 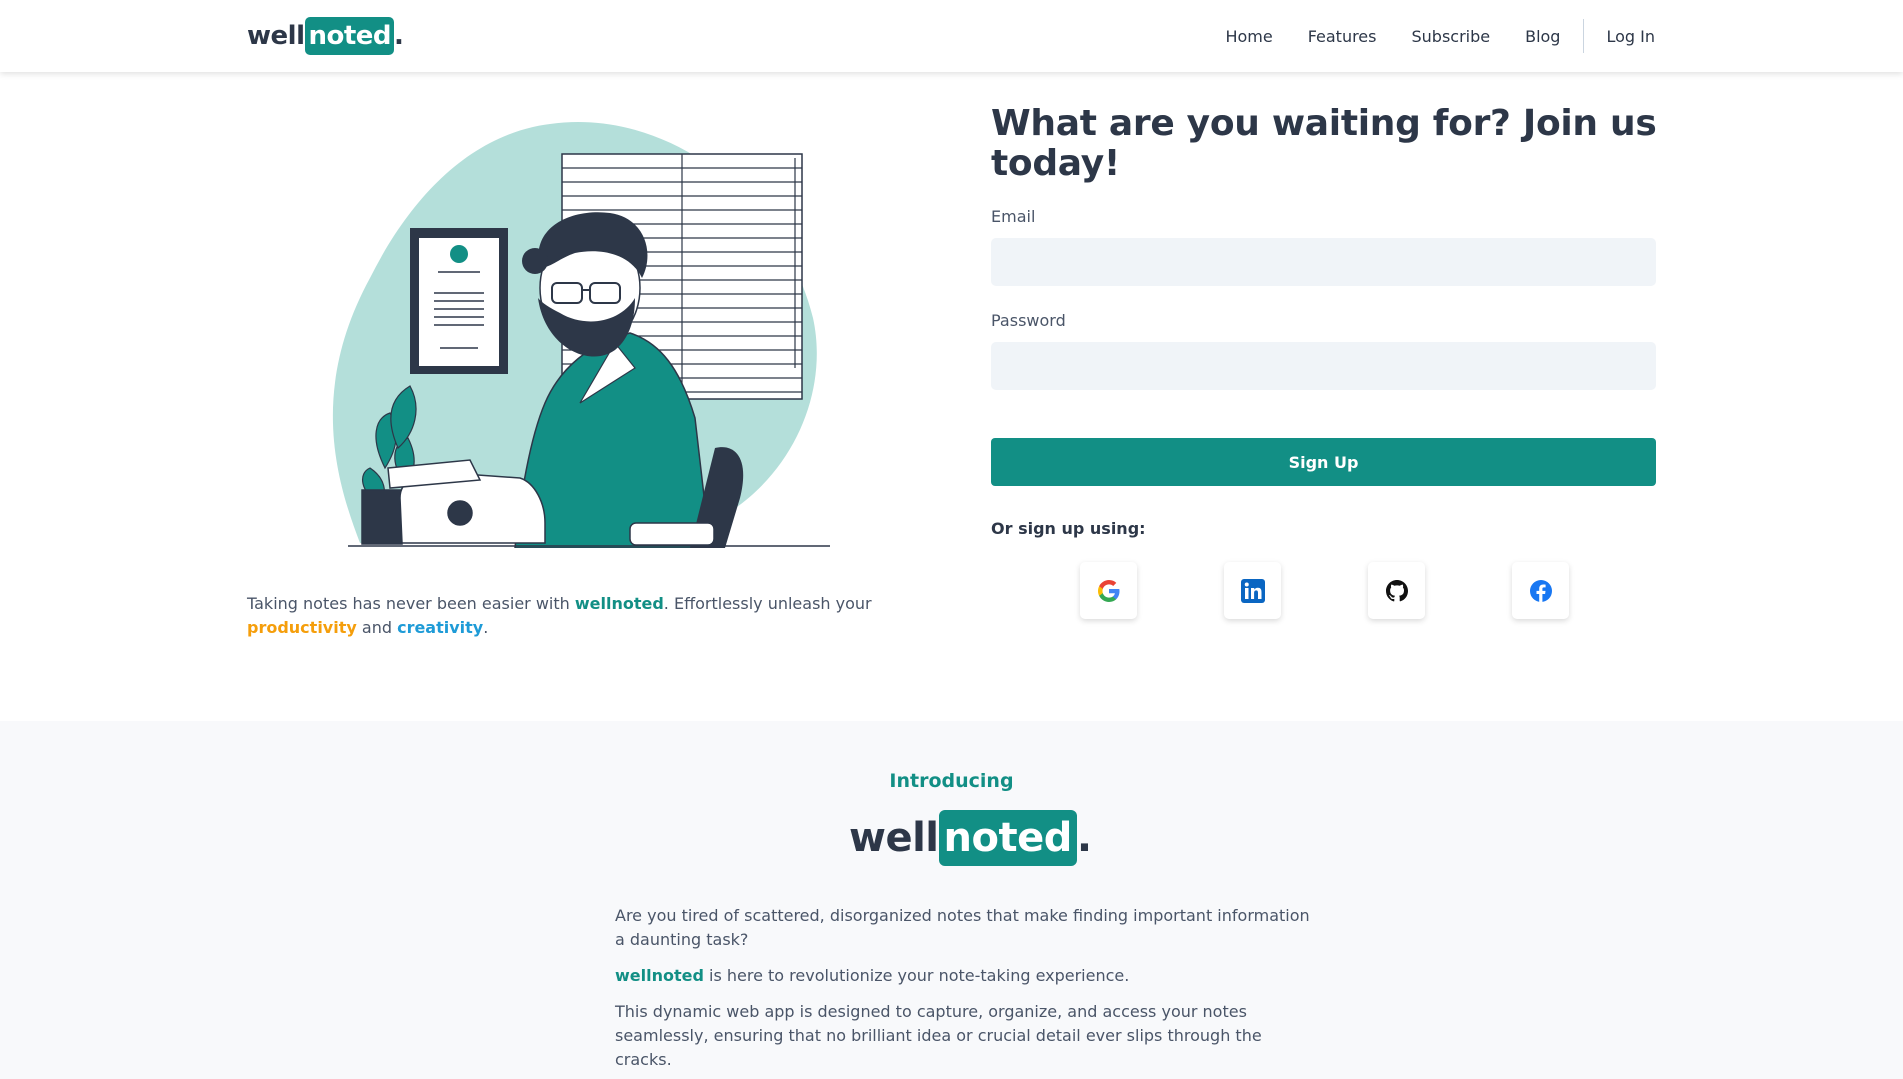 I want to click on signup-title: What are you waiting for? Join us today!, so click(x=1324, y=143).